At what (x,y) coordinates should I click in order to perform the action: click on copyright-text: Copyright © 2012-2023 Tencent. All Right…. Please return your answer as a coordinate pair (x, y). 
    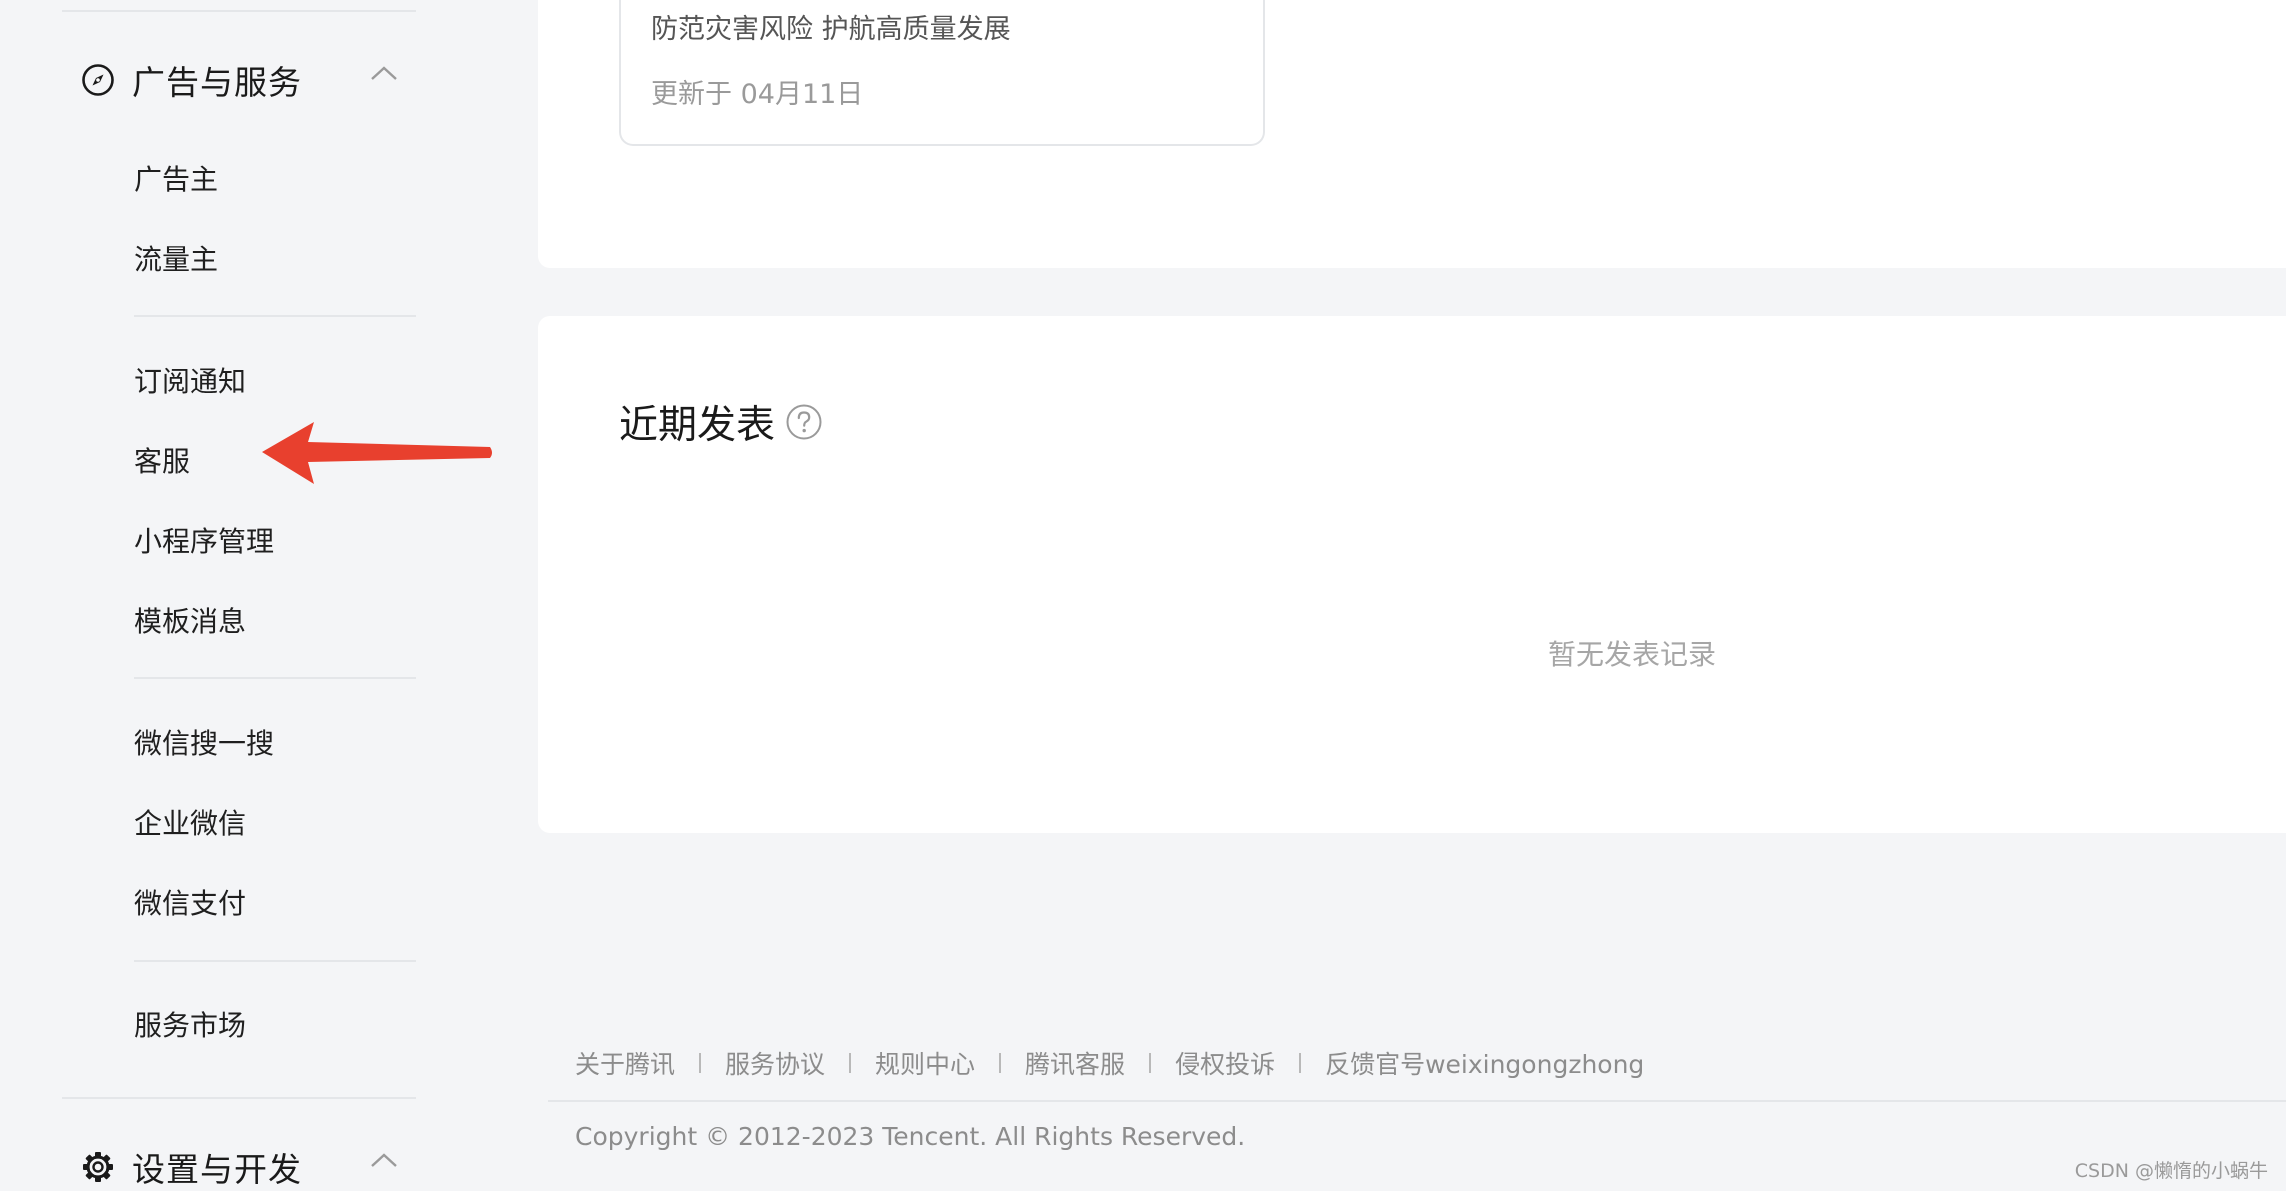
    Looking at the image, I should click on (910, 1136).